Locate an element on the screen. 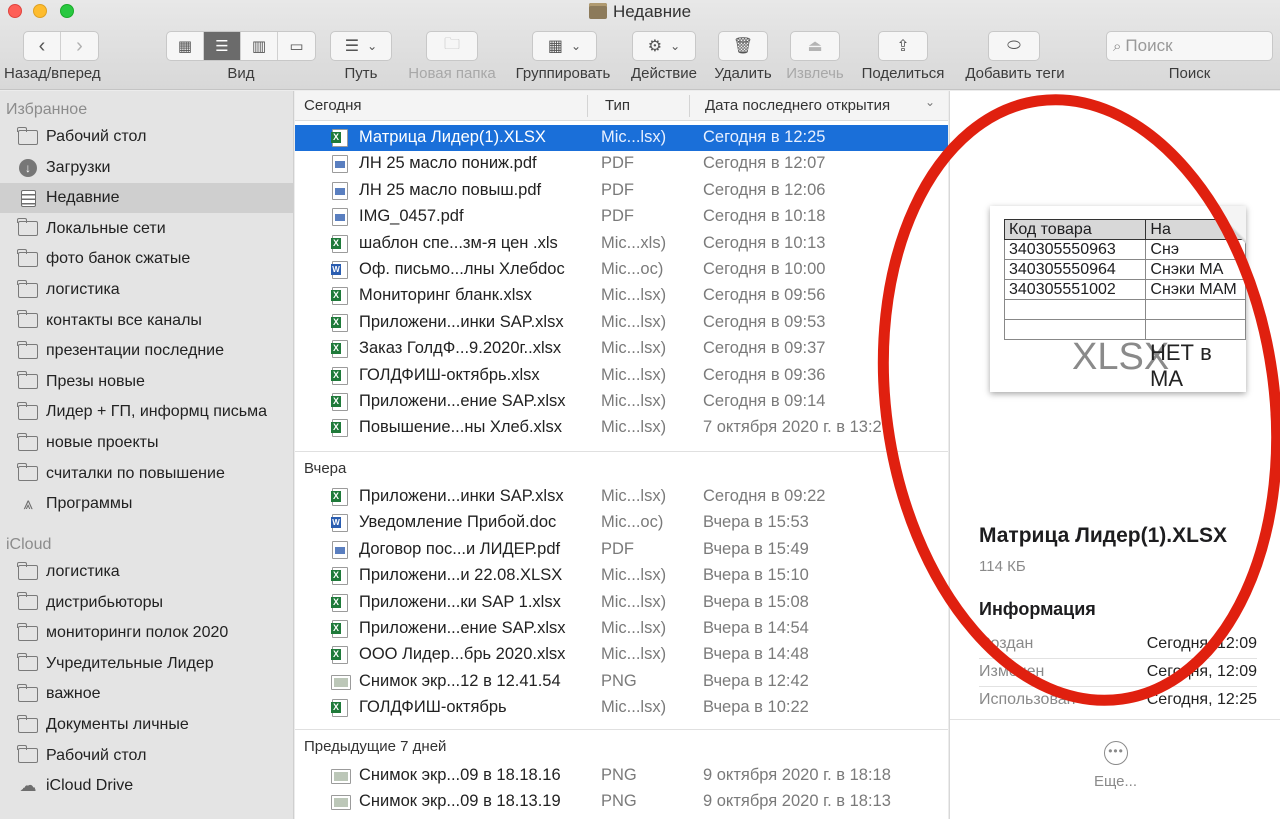  column-view-button: ▥ is located at coordinates (259, 46).